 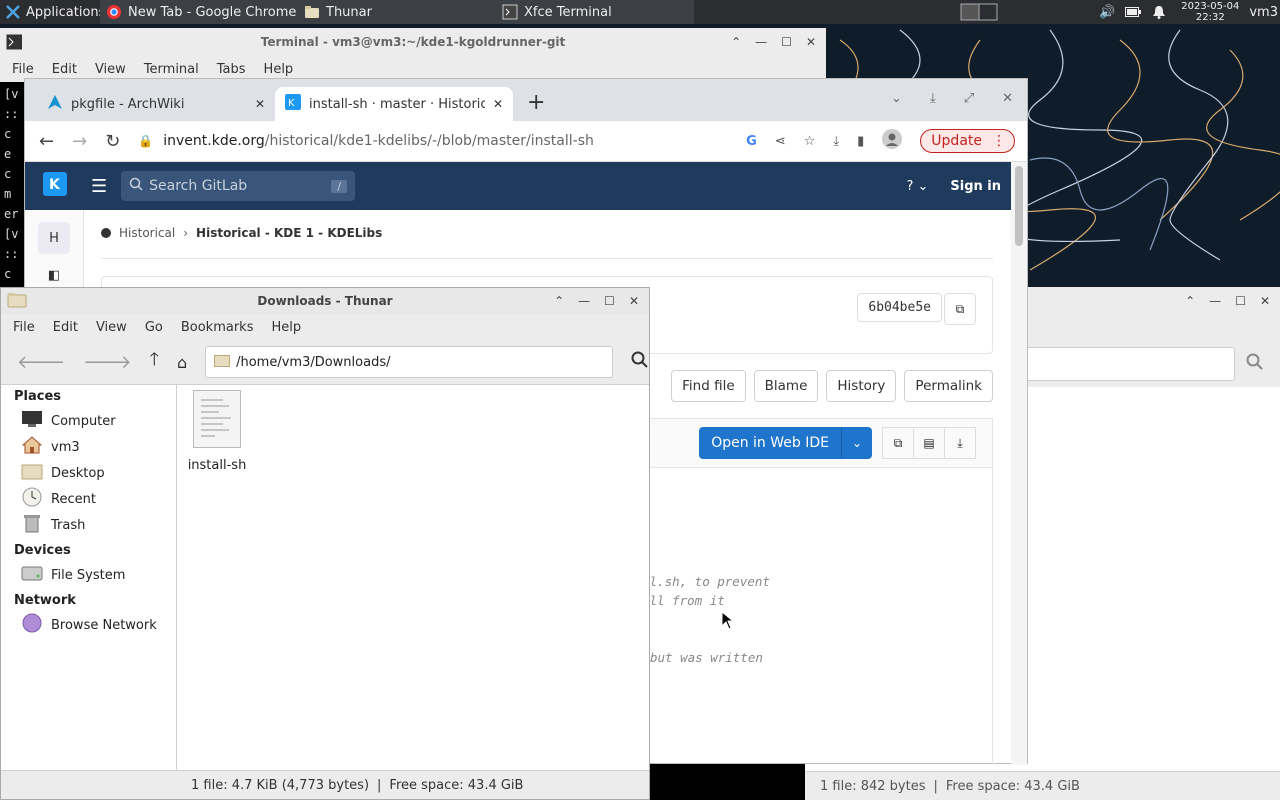 I want to click on chrome-minimize-icon: ⤓, so click(x=933, y=98).